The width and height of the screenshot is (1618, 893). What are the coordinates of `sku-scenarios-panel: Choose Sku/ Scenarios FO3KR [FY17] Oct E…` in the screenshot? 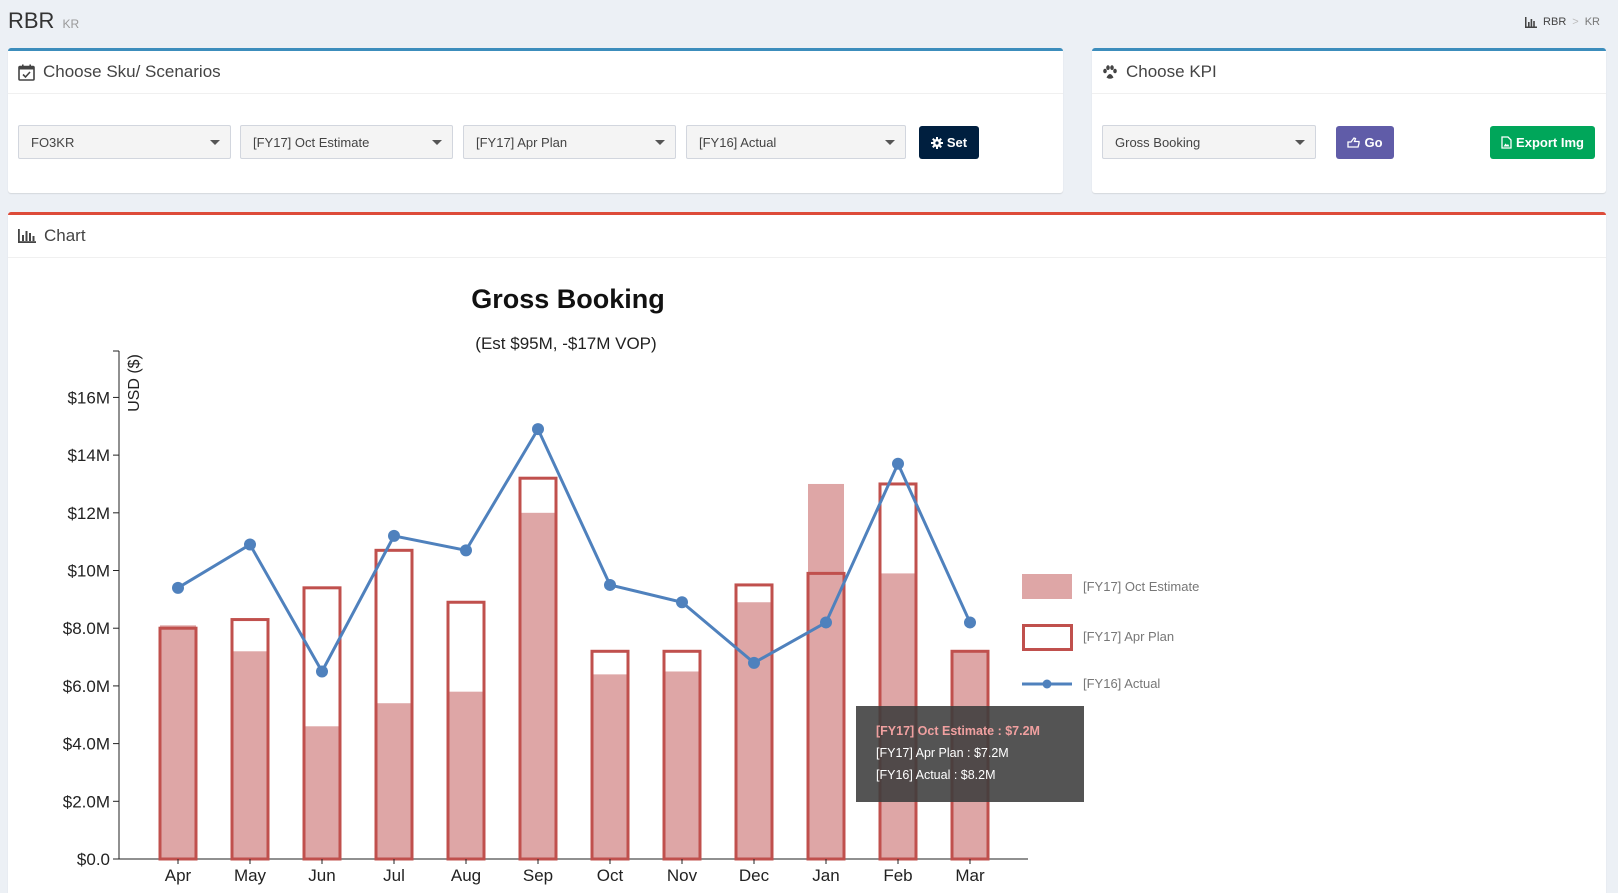 It's located at (535, 120).